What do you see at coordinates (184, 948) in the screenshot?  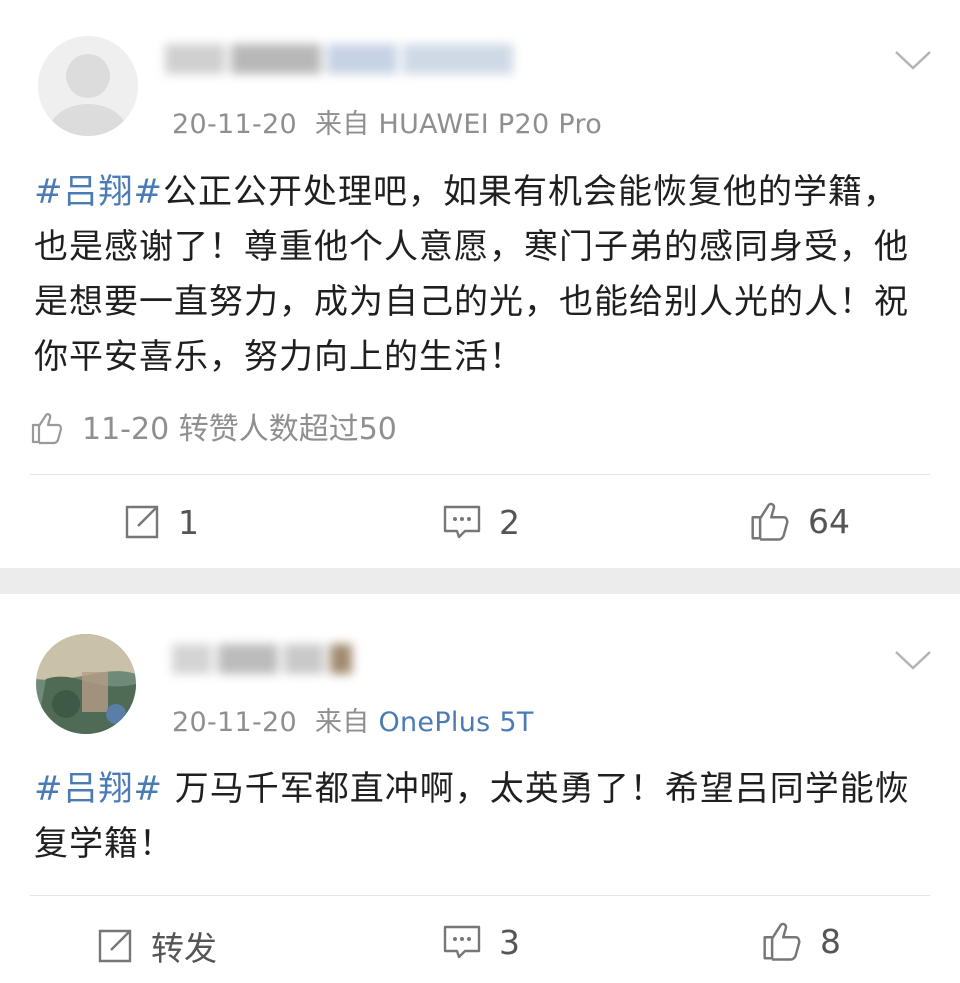 I see `repost-label: 转发` at bounding box center [184, 948].